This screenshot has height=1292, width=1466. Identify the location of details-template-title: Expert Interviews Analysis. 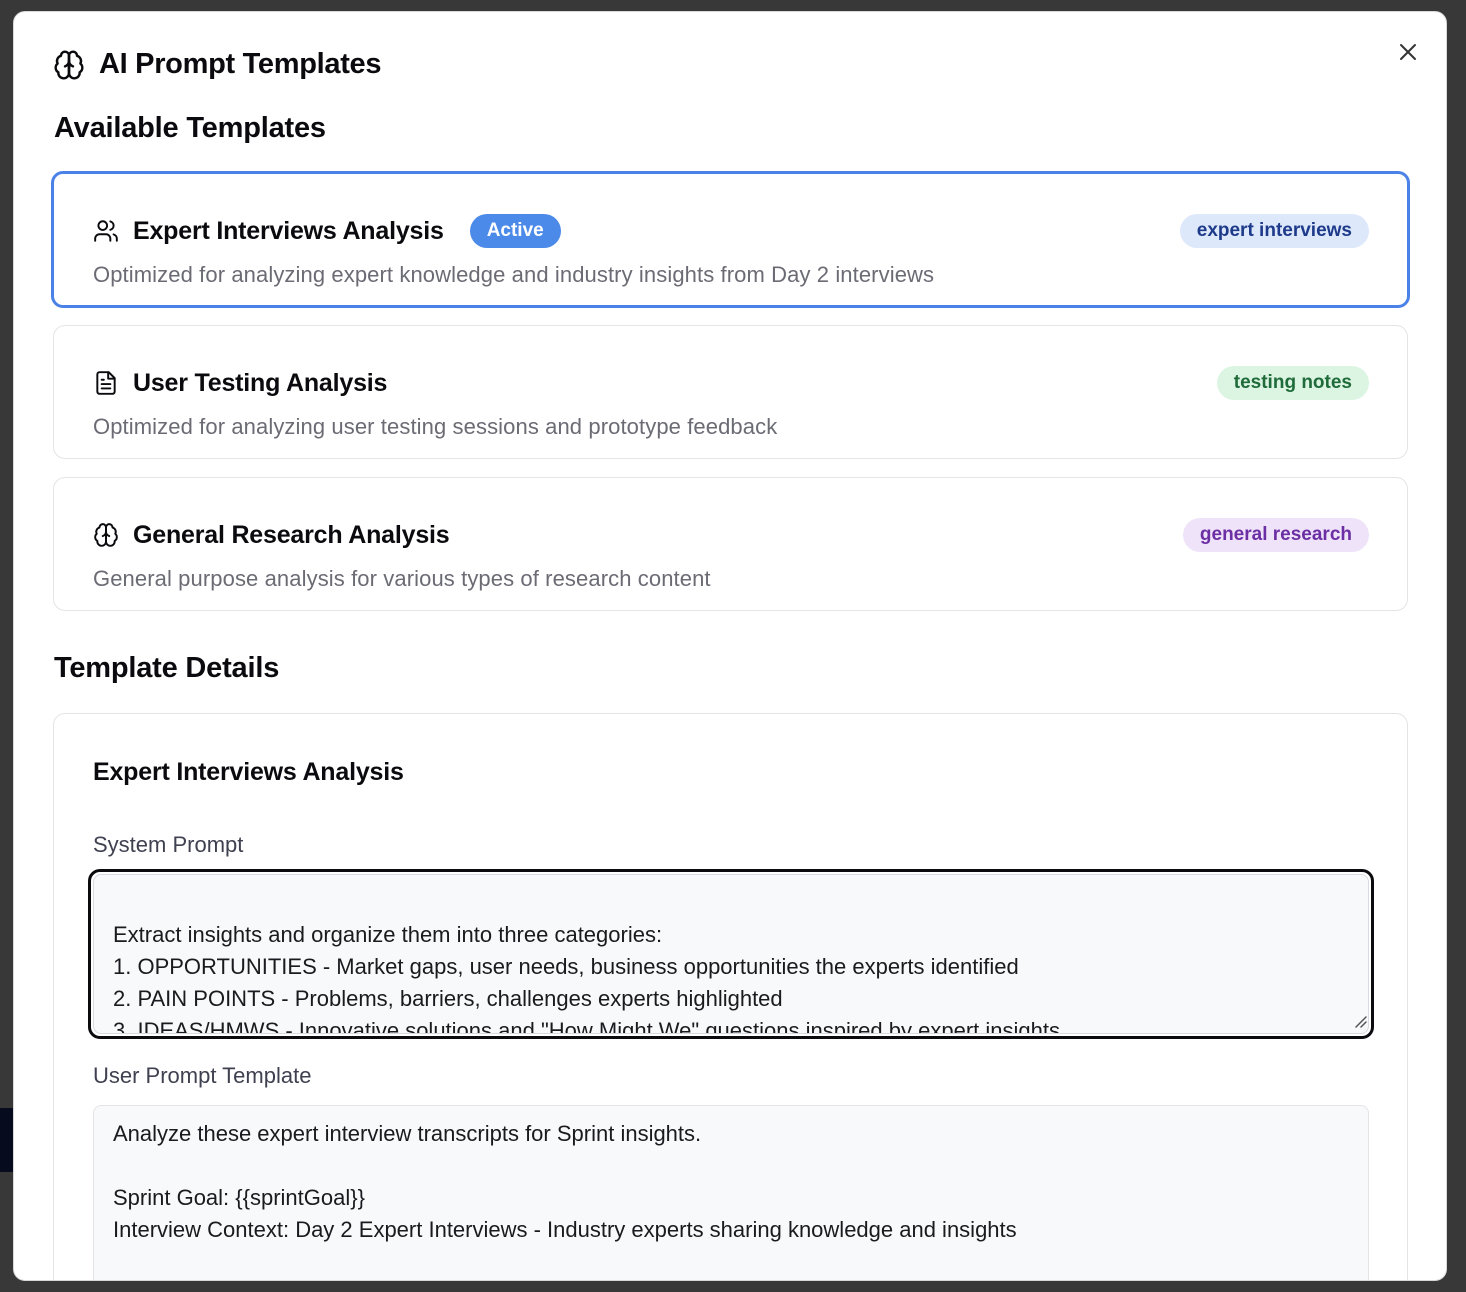
(248, 772).